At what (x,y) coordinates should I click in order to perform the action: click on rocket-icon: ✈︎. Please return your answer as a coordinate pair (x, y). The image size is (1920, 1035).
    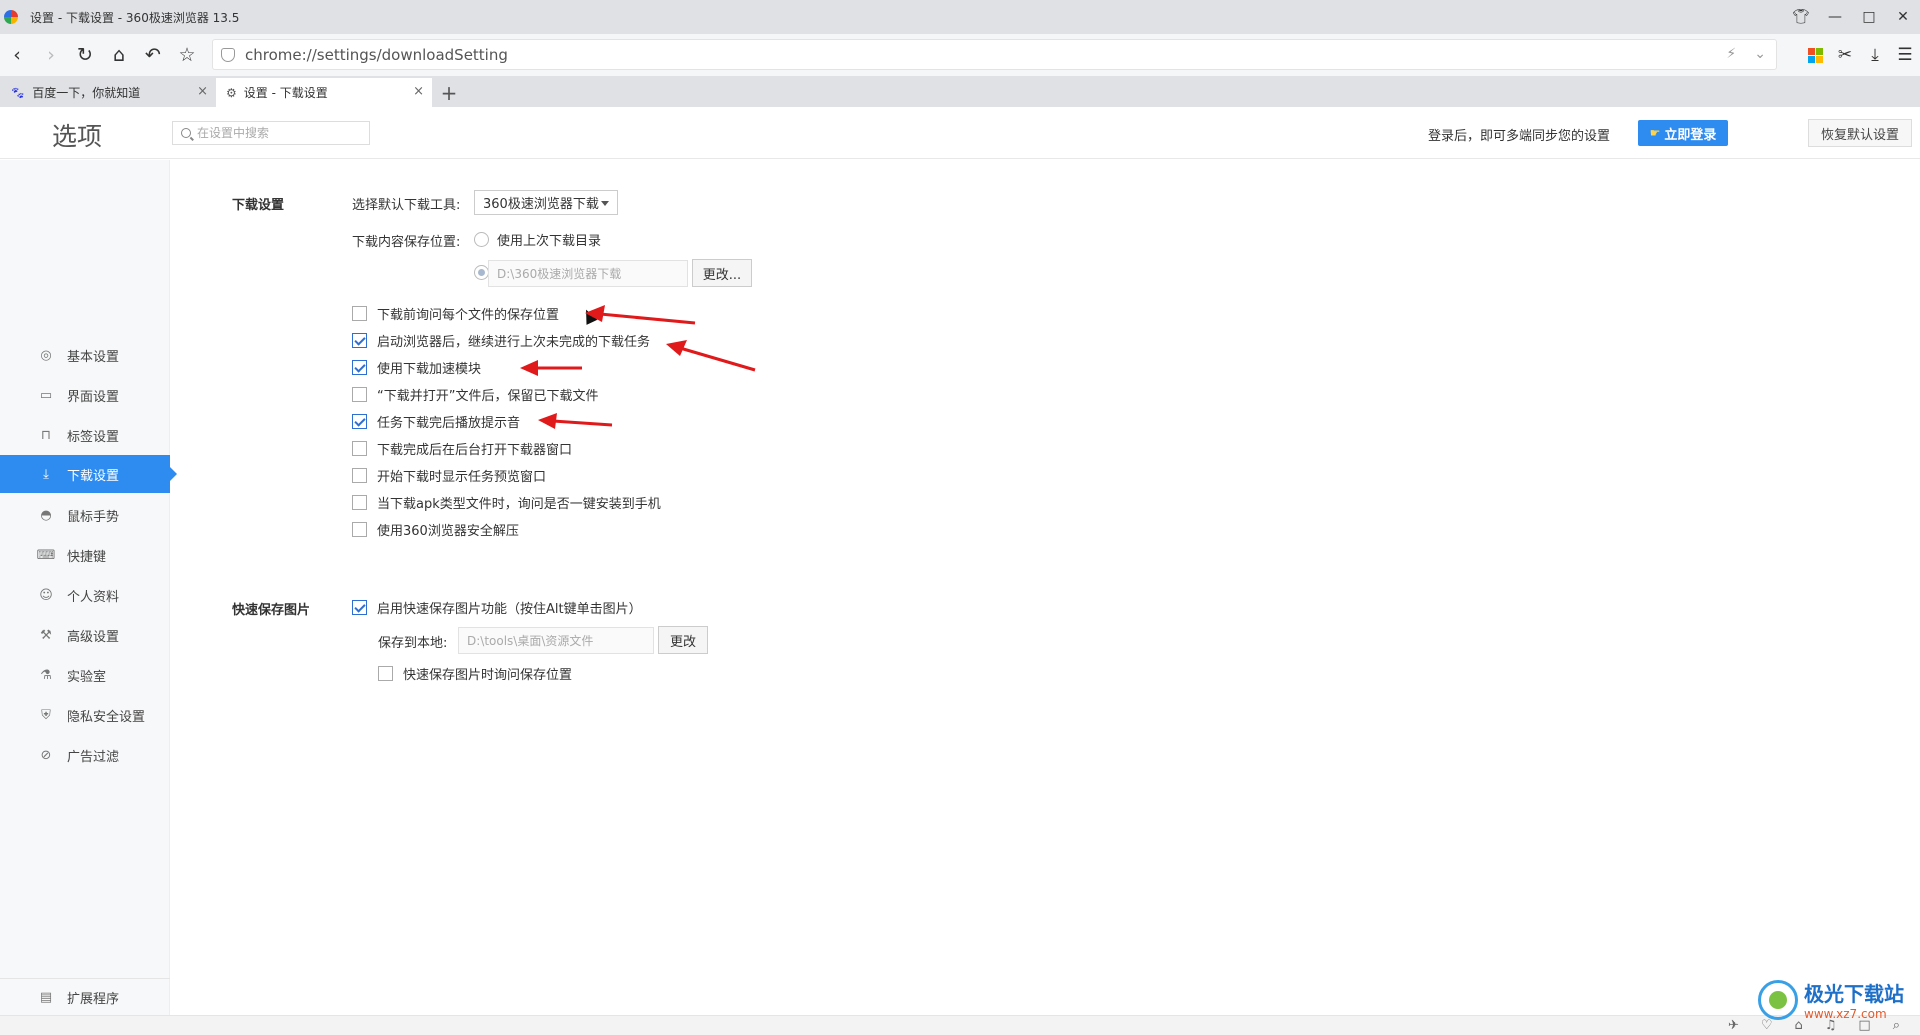
    Looking at the image, I should click on (1733, 1025).